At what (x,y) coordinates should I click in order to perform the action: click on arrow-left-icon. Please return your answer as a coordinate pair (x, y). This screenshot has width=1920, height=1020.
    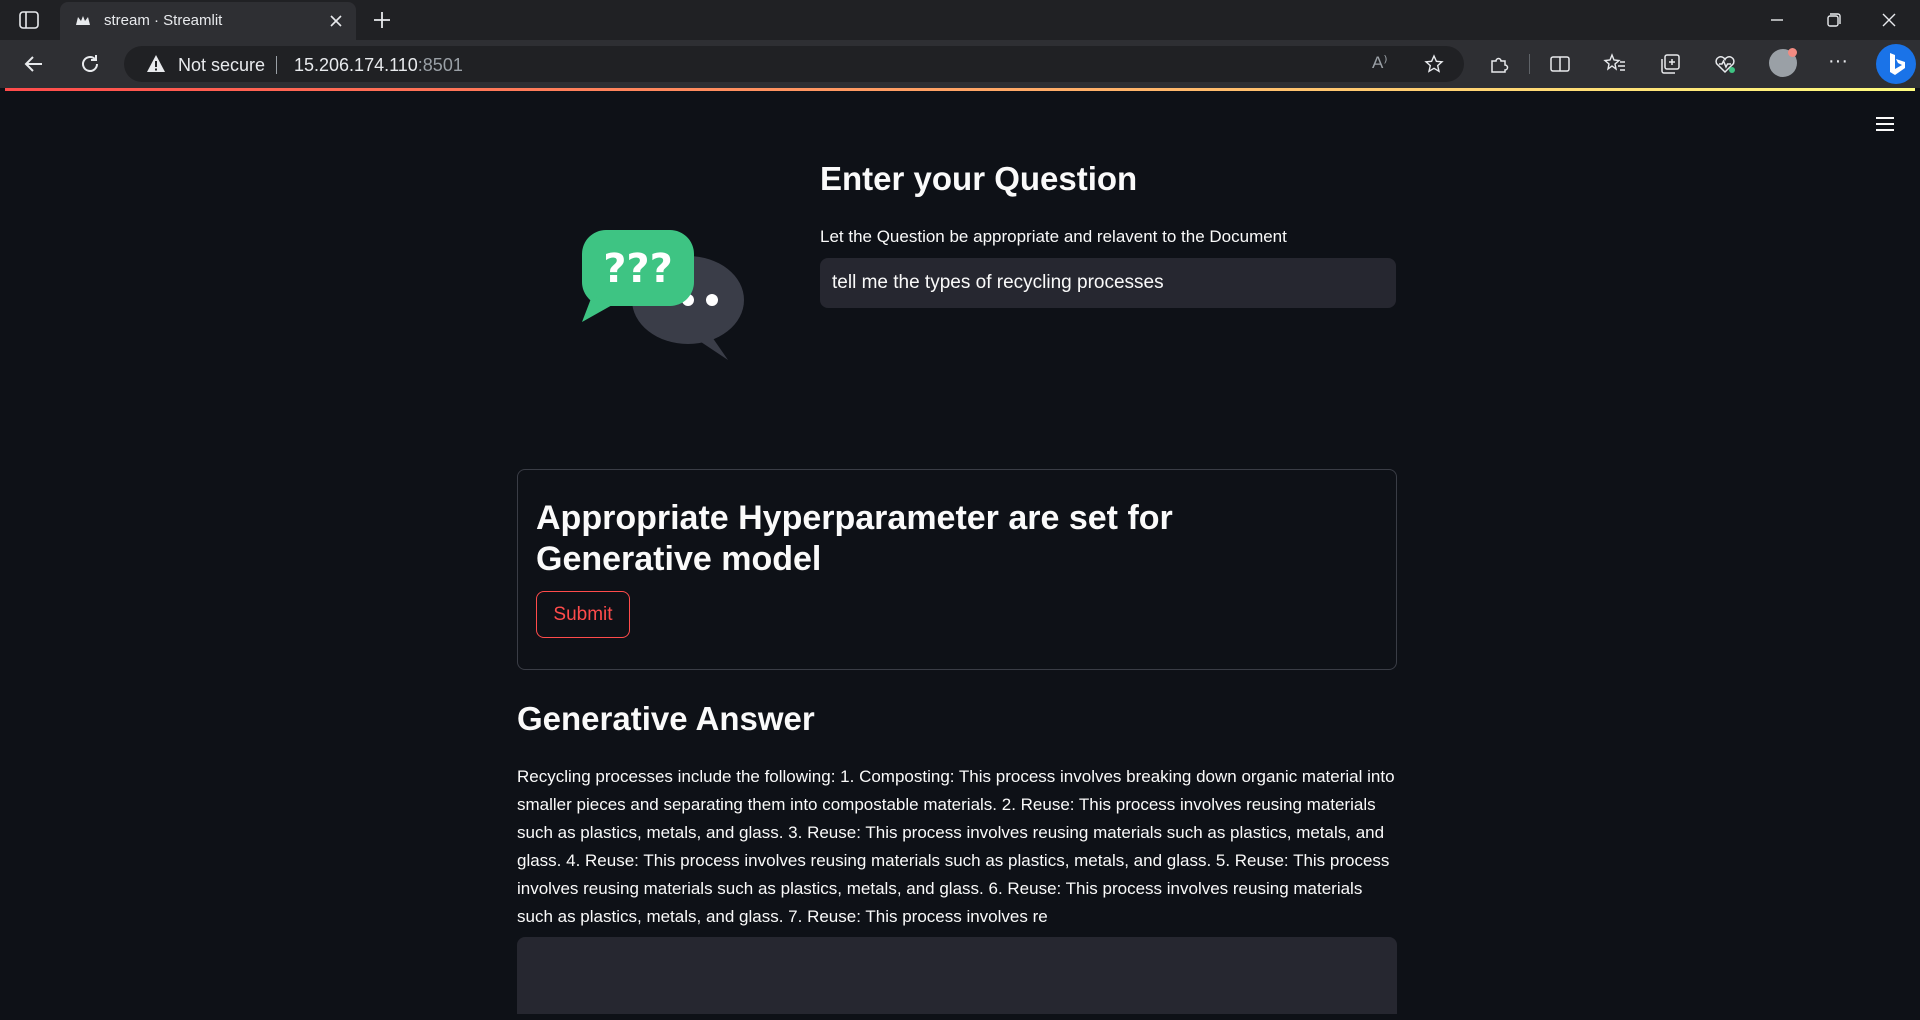
    Looking at the image, I should click on (34, 64).